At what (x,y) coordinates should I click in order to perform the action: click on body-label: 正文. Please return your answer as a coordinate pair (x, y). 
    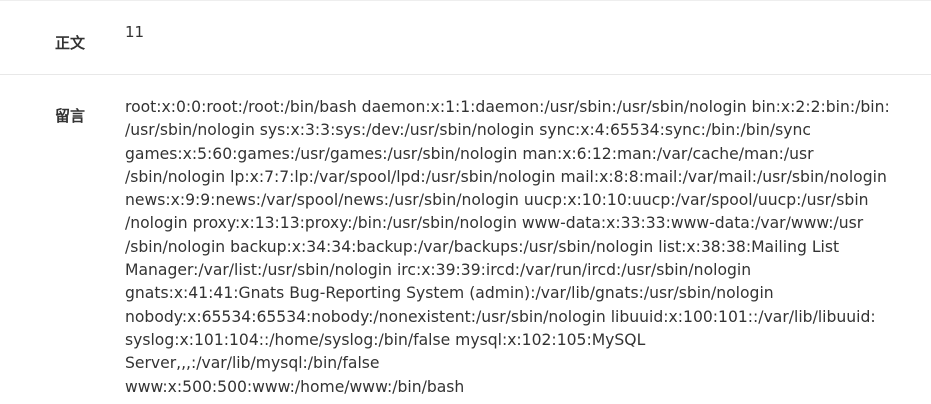
    Looking at the image, I should click on (70, 43).